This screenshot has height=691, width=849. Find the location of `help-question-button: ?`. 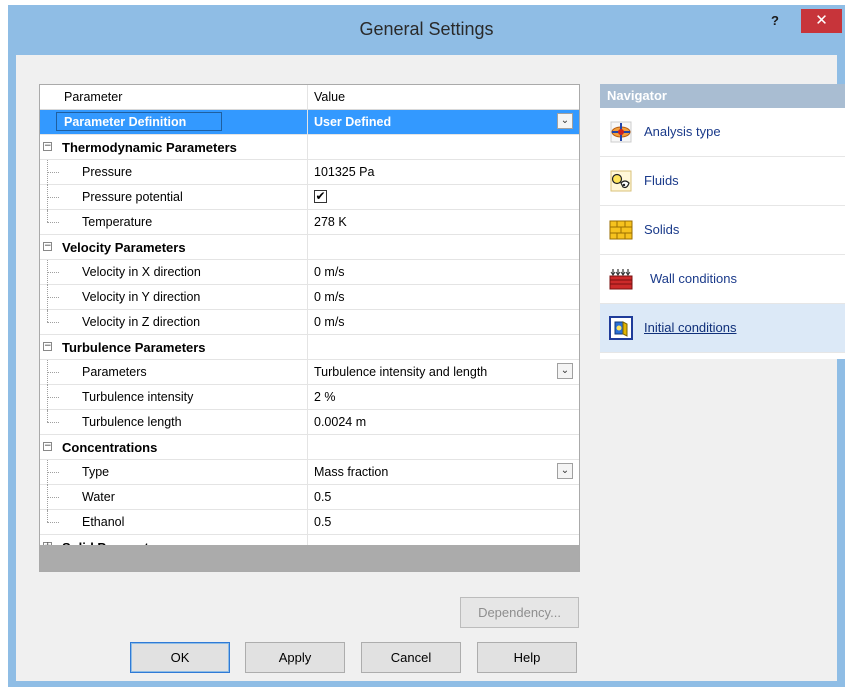

help-question-button: ? is located at coordinates (775, 21).